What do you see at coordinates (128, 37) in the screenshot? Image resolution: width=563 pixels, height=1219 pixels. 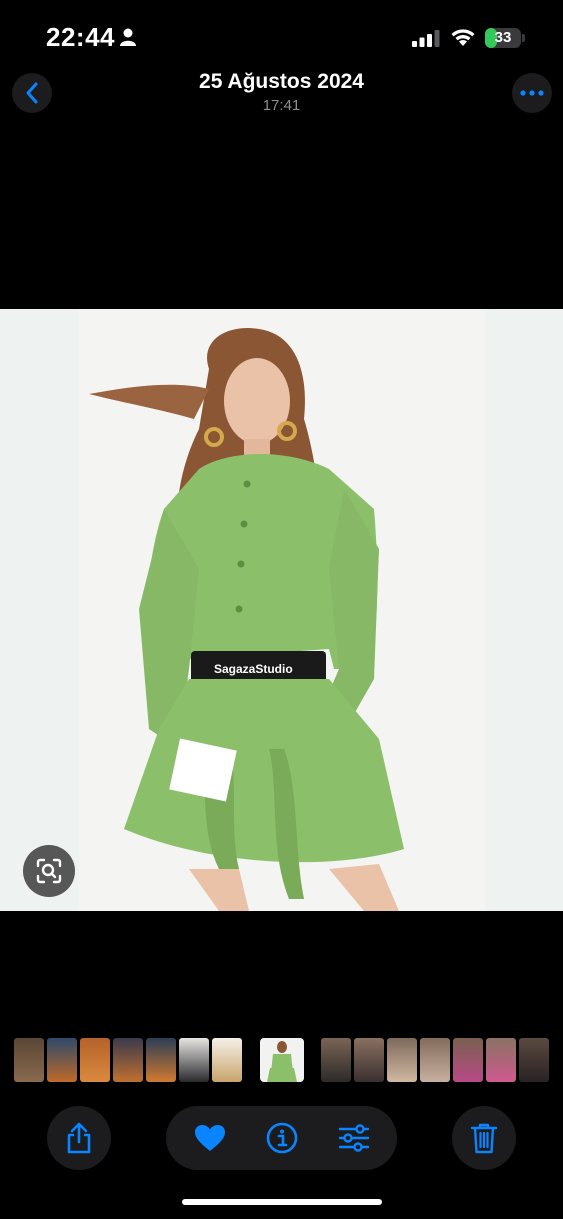 I see `person-icon` at bounding box center [128, 37].